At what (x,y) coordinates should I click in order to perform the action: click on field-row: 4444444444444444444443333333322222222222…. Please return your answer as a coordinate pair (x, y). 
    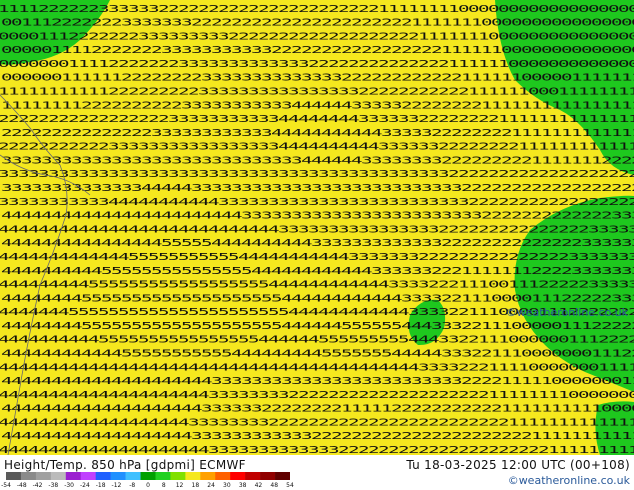
    Looking at the image, I should click on (317, 395).